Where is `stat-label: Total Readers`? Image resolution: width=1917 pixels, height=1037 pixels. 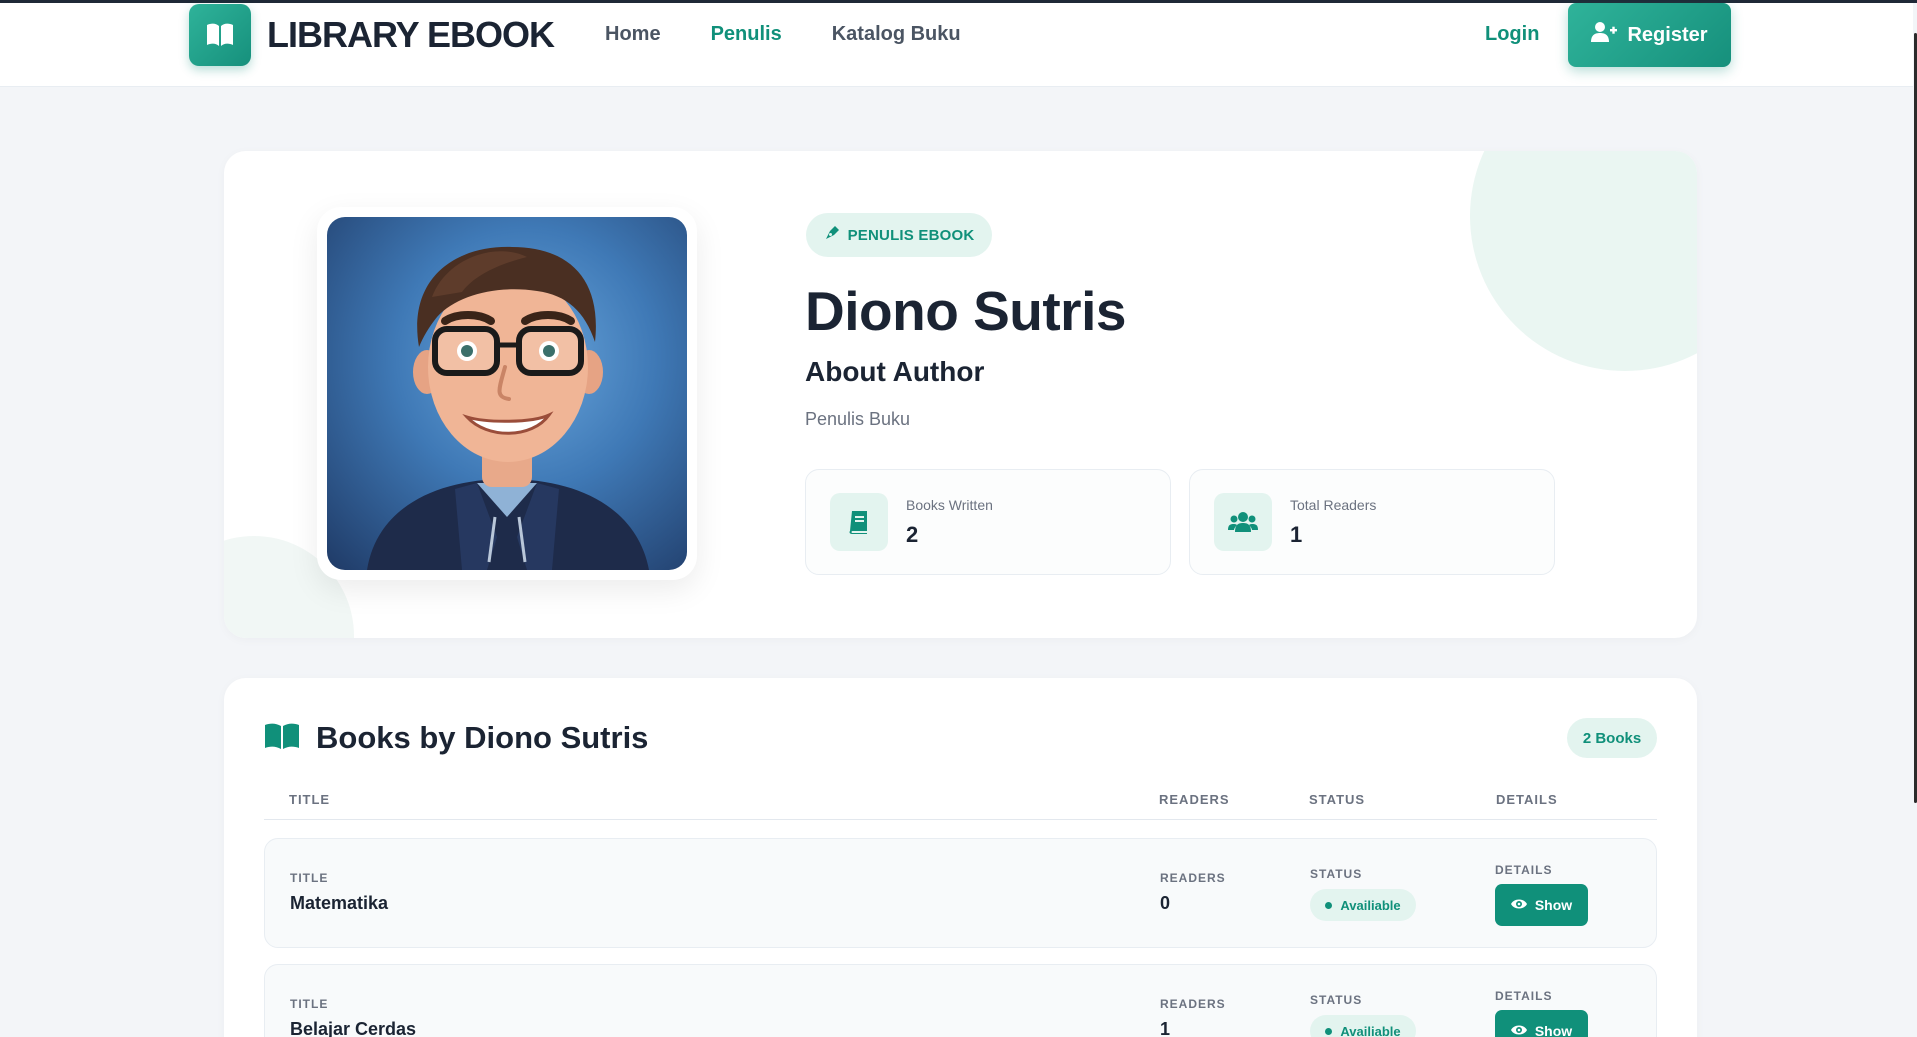 stat-label: Total Readers is located at coordinates (1333, 505).